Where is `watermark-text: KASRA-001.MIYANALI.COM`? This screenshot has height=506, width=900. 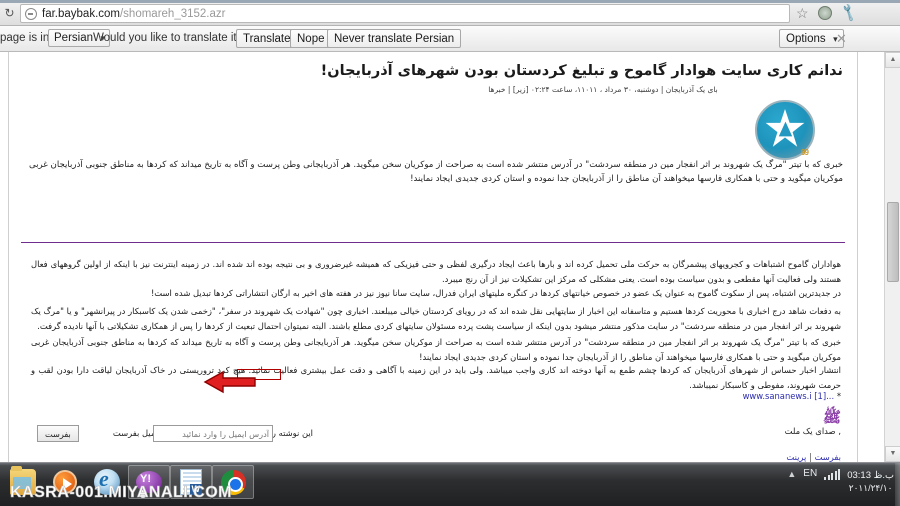
watermark-text: KASRA-001.MIYANALI.COM is located at coordinates (121, 493).